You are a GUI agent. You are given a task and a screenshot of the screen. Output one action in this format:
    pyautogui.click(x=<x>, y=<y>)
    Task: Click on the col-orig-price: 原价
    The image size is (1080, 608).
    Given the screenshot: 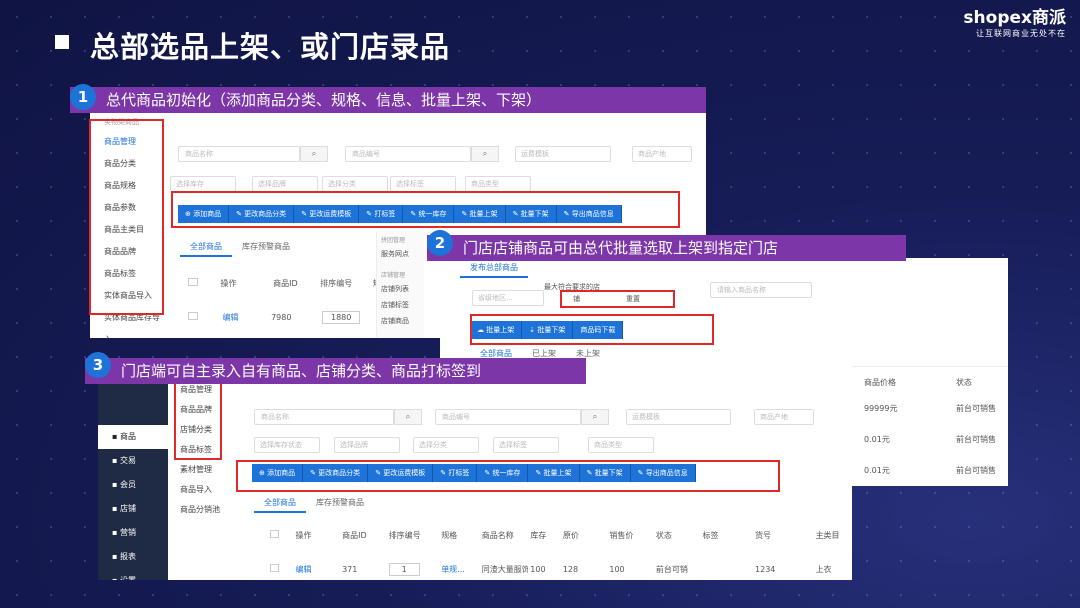 What is the action you would take?
    pyautogui.click(x=570, y=535)
    